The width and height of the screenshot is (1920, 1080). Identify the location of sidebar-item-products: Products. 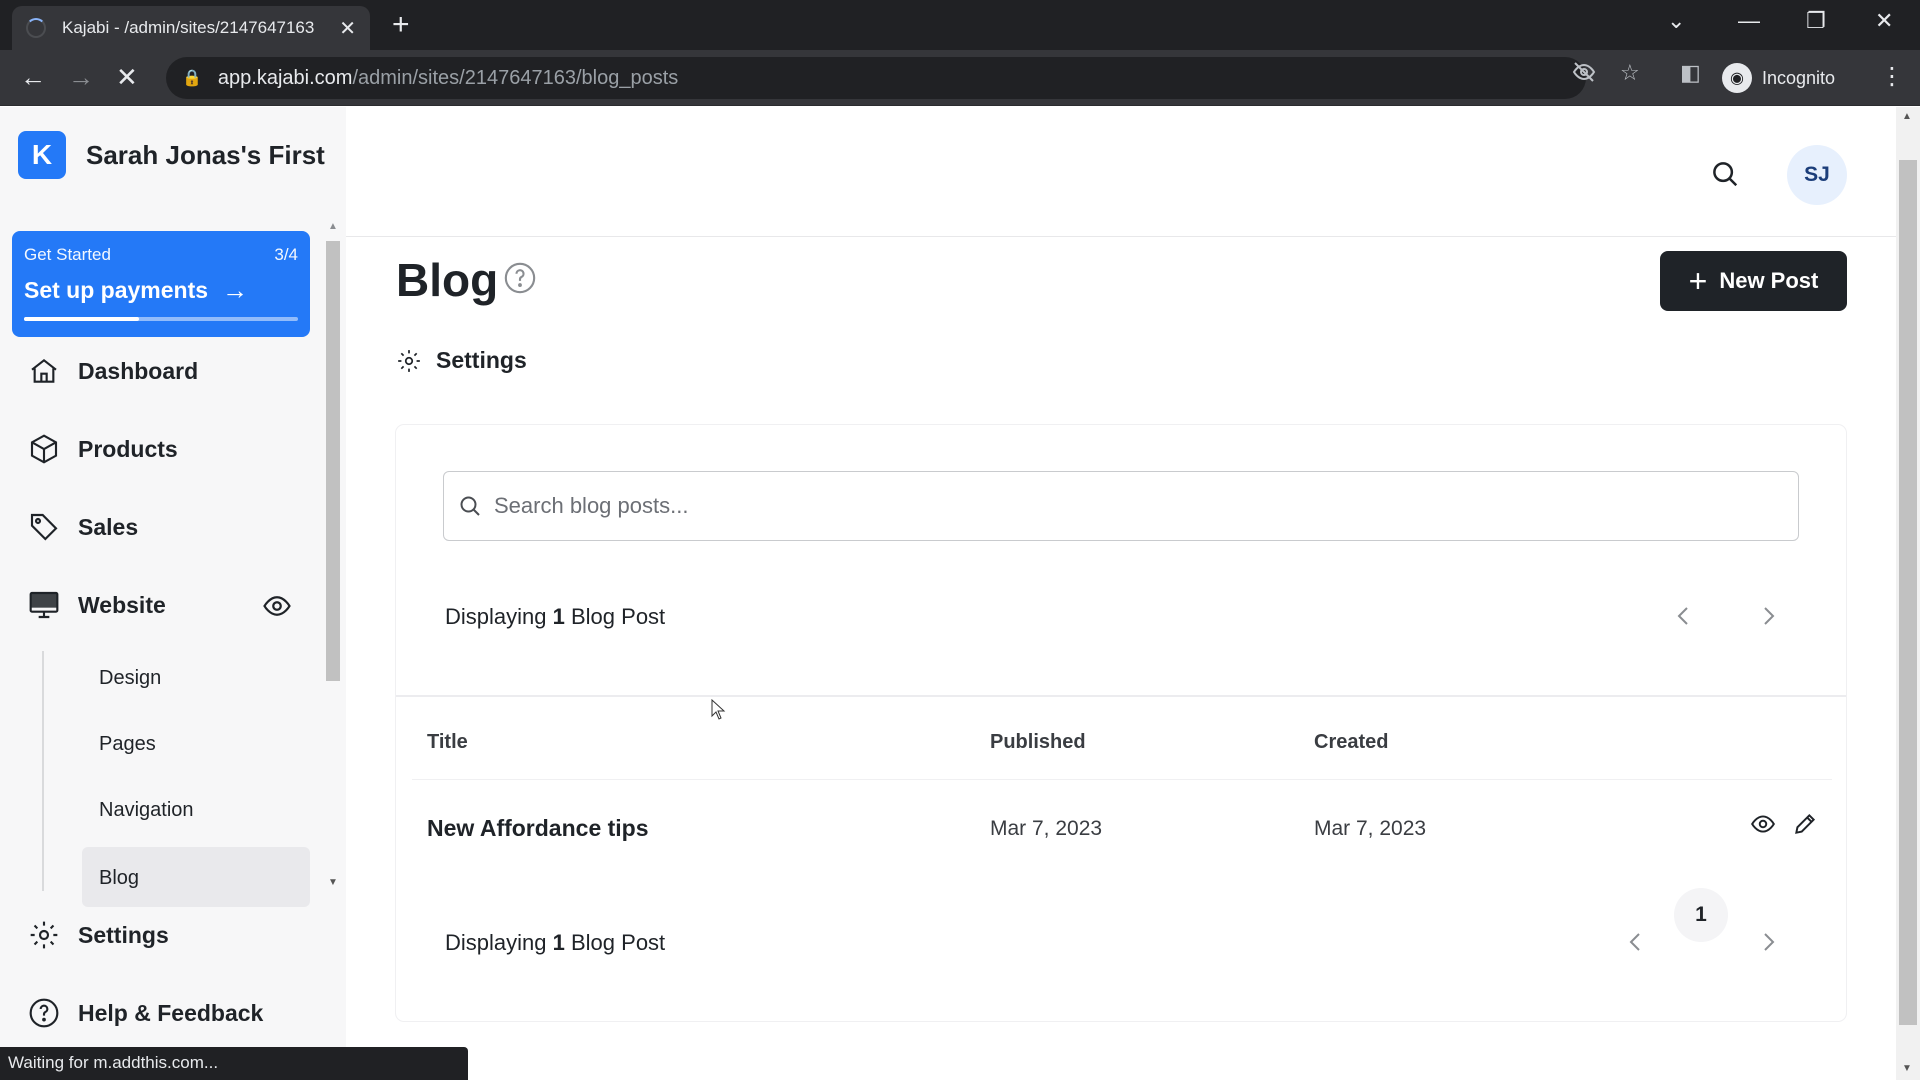
(103, 449).